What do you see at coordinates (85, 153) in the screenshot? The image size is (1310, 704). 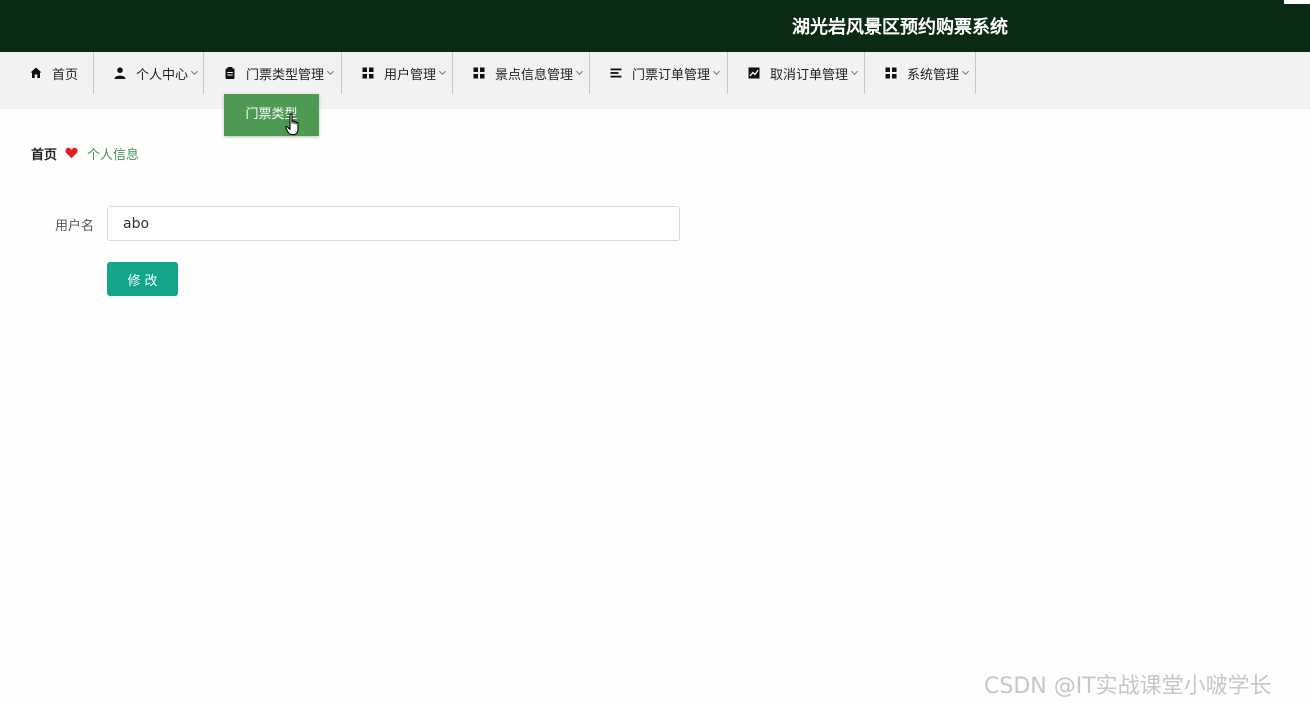 I see `breadcrumb: 首页 个人信息` at bounding box center [85, 153].